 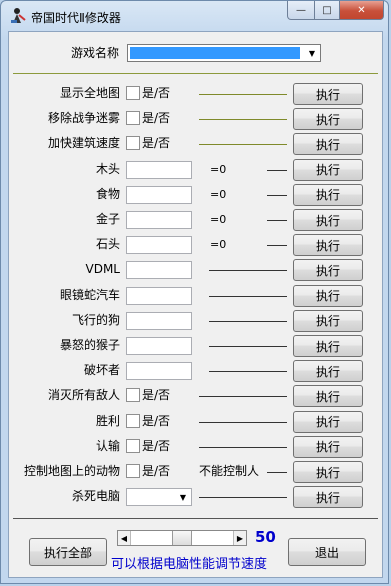 I want to click on resource-row-3-input, so click(x=159, y=245).